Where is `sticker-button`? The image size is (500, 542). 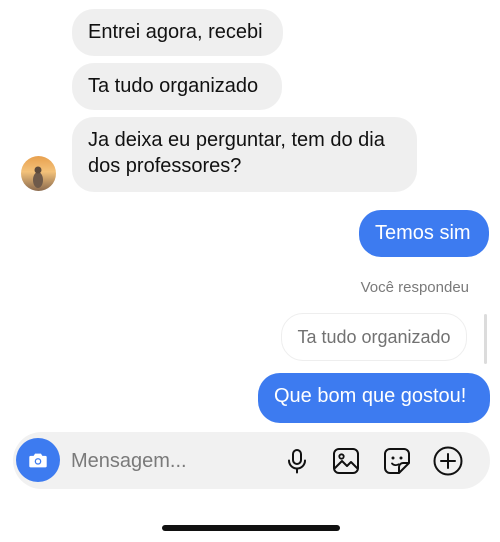
sticker-button is located at coordinates (397, 461).